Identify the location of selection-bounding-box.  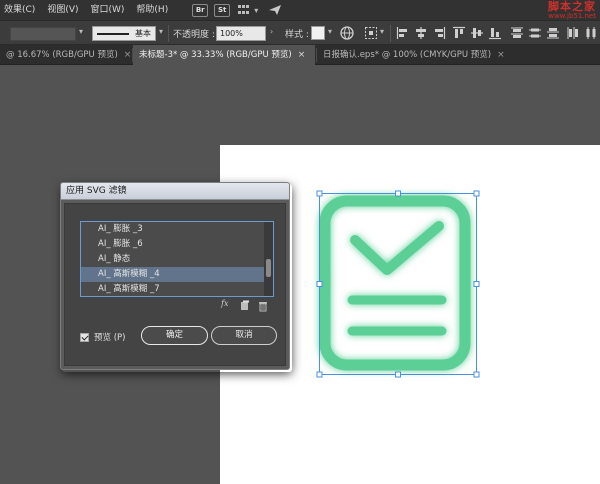
(398, 284).